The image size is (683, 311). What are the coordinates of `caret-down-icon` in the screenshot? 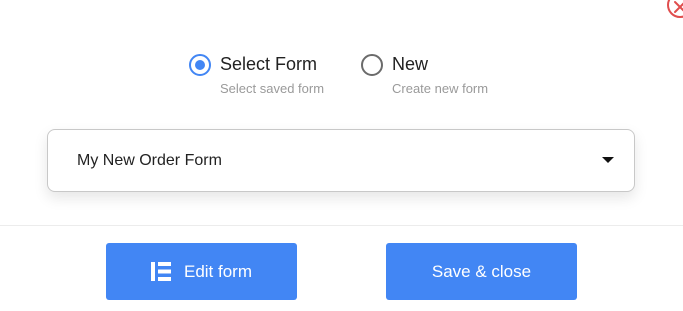 It's located at (608, 160).